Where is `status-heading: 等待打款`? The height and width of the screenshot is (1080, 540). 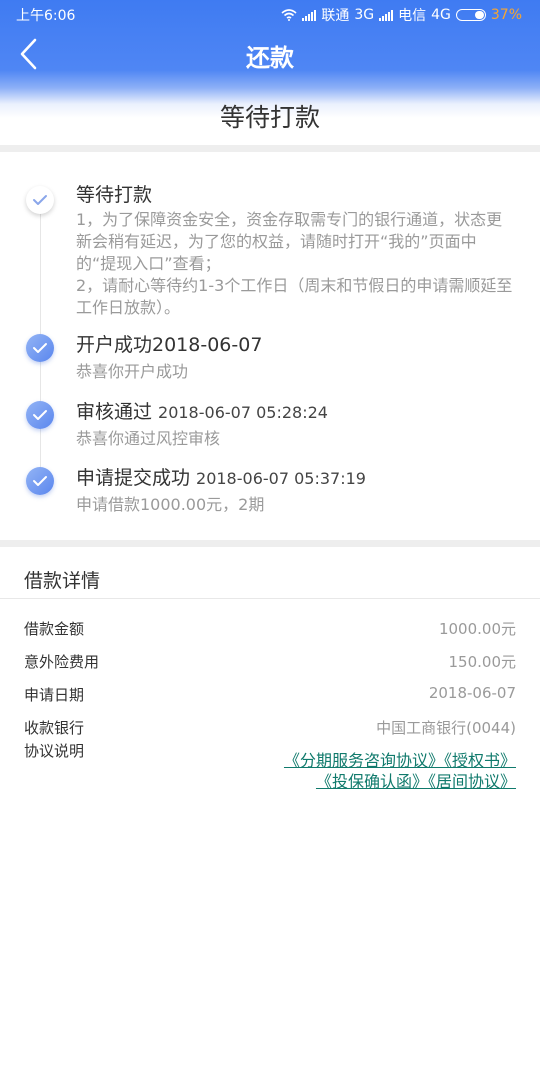 status-heading: 等待打款 is located at coordinates (269, 117).